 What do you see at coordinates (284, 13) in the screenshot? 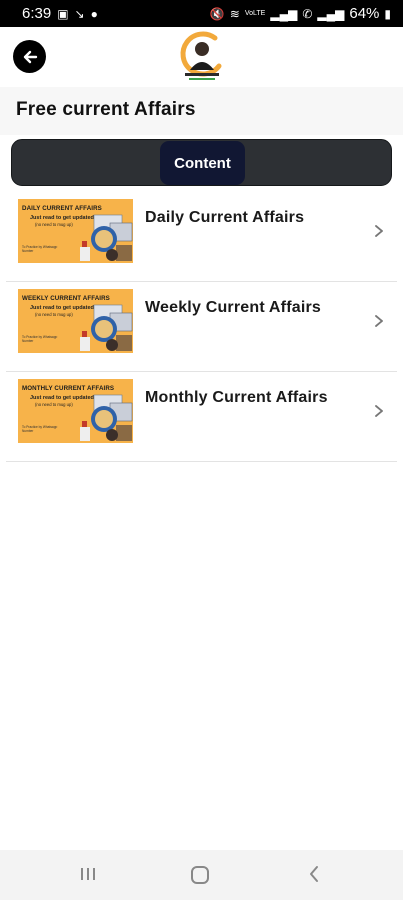
I see `signal-icon: ▂▄▆` at bounding box center [284, 13].